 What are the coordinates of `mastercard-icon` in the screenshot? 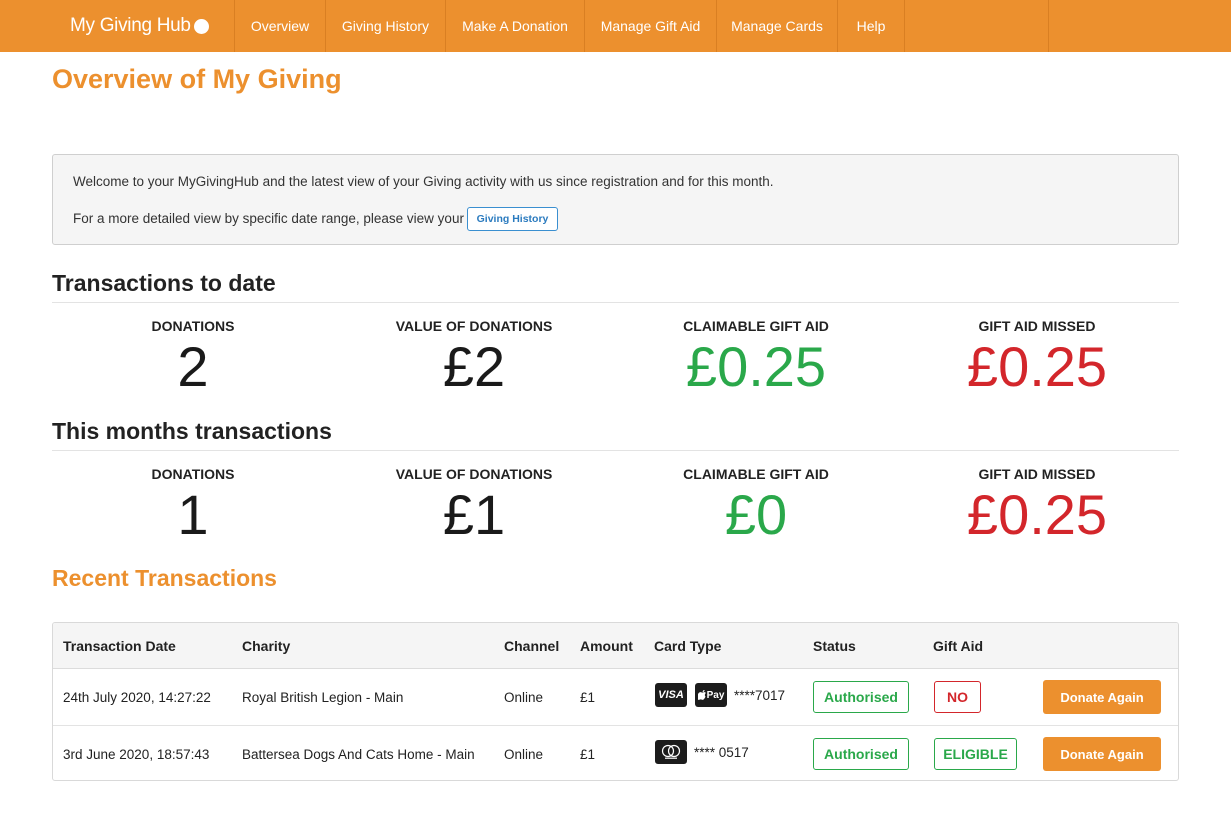 It's located at (671, 752).